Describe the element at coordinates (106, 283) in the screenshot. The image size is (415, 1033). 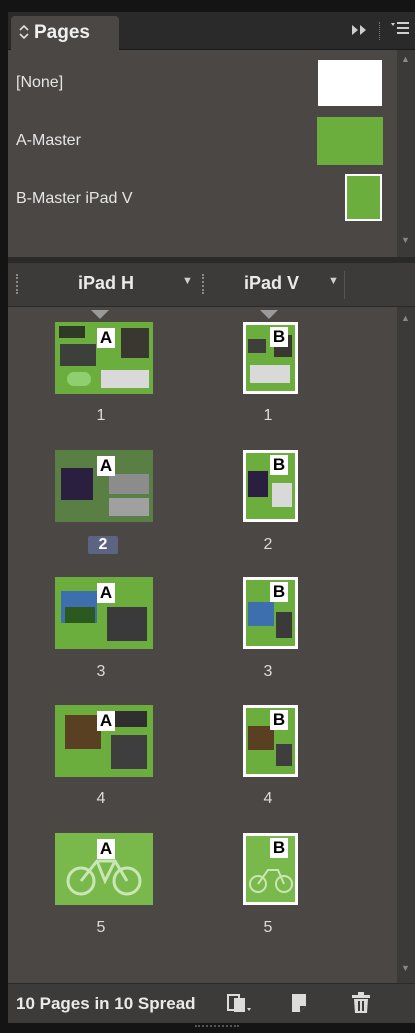
I see `column-label-ipad-h: iPad H` at that location.